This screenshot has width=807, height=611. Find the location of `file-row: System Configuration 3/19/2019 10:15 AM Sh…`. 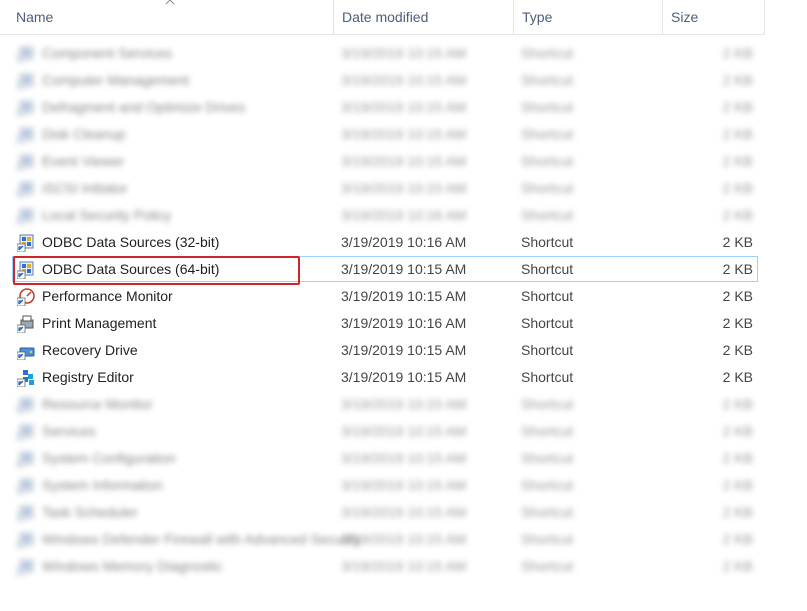

file-row: System Configuration 3/19/2019 10:15 AM Sh… is located at coordinates (385, 458).